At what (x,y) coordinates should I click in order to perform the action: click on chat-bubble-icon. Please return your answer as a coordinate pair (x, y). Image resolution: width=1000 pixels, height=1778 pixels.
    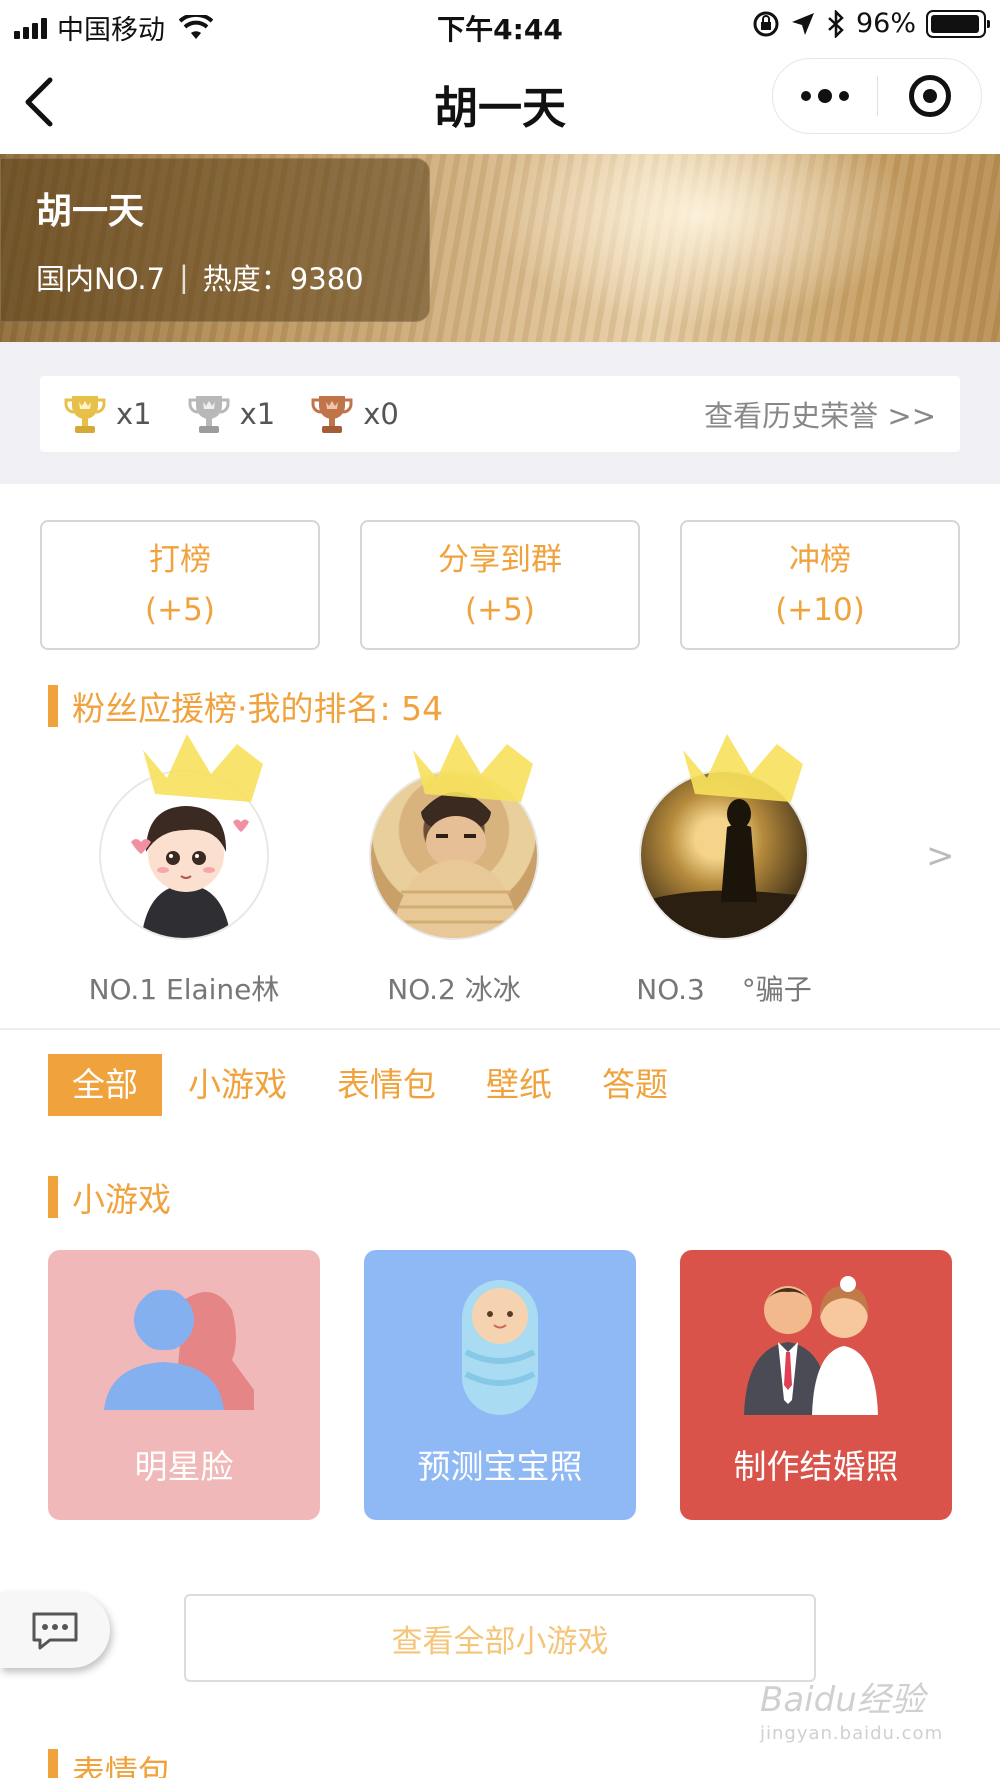
    Looking at the image, I should click on (55, 1631).